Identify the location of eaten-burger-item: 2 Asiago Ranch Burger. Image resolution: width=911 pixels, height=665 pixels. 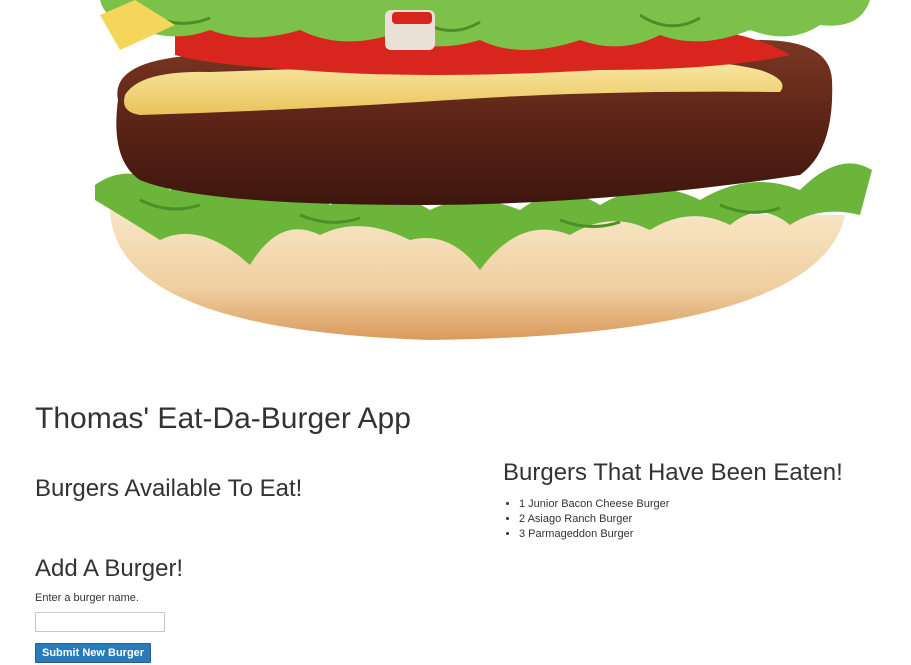
(711, 519).